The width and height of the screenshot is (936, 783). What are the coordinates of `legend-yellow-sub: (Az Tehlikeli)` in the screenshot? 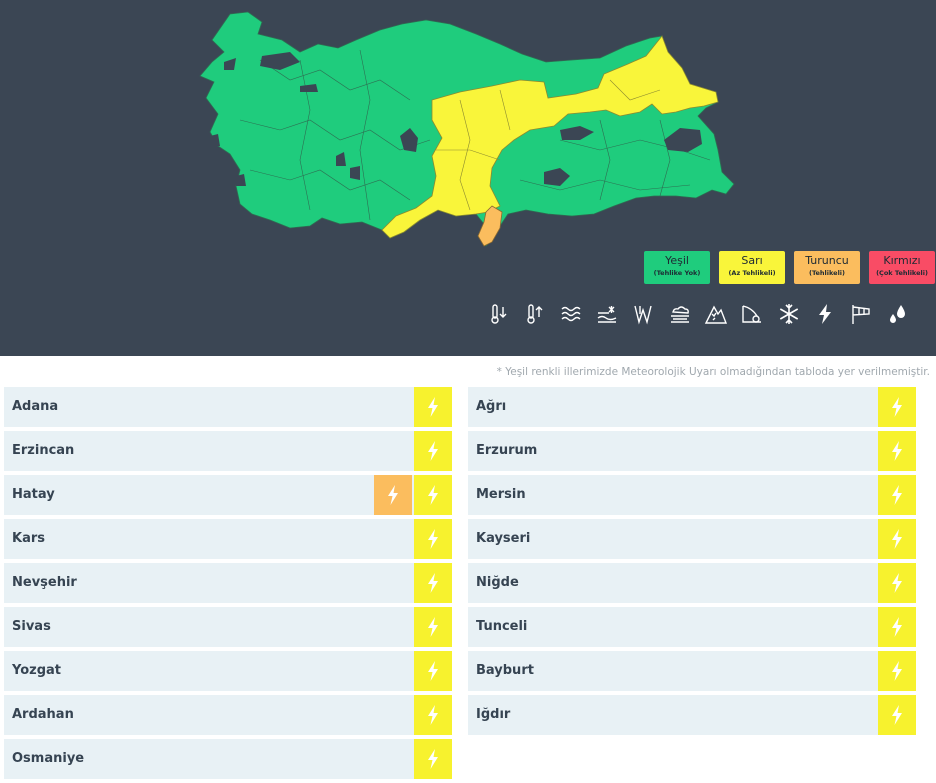 It's located at (752, 273).